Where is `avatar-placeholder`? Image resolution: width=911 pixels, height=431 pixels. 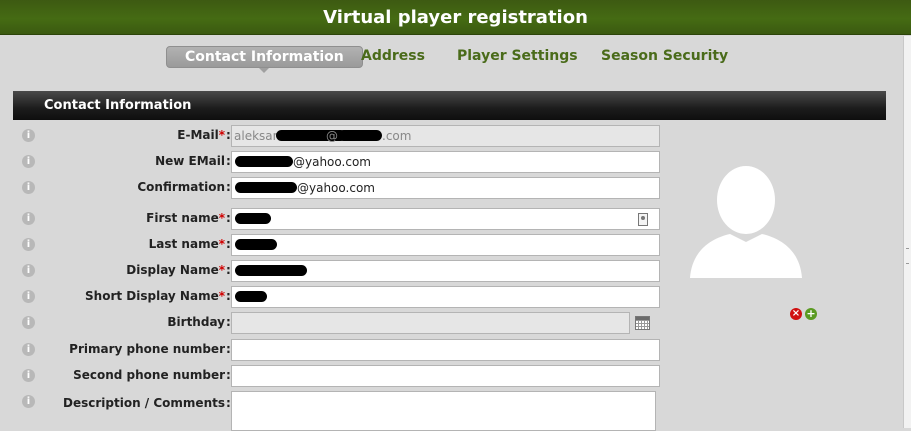
avatar-placeholder is located at coordinates (746, 221).